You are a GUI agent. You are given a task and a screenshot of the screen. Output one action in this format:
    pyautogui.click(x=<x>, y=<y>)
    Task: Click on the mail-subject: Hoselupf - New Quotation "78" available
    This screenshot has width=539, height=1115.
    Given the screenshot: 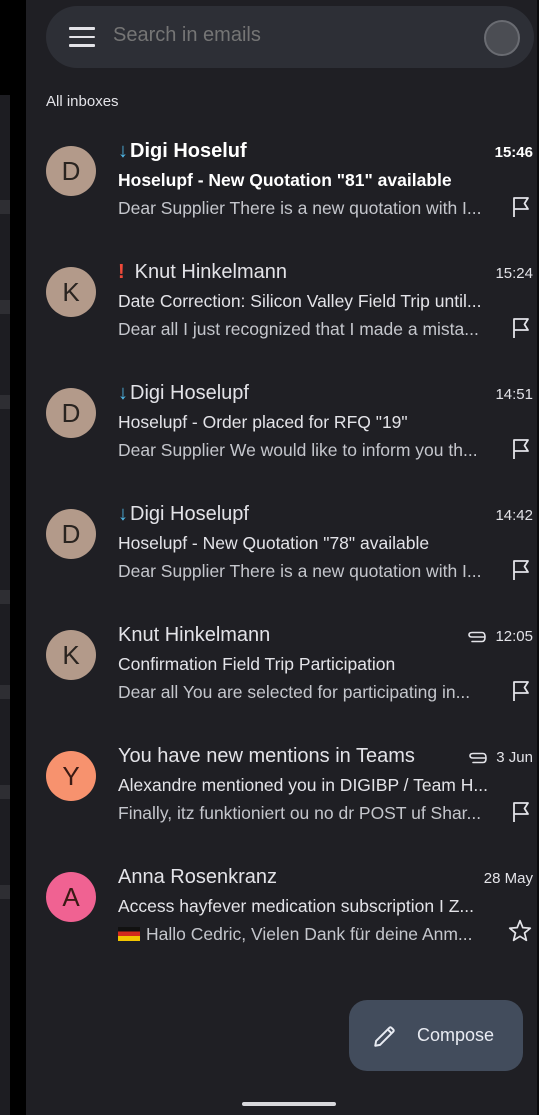 What is the action you would take?
    pyautogui.click(x=274, y=543)
    